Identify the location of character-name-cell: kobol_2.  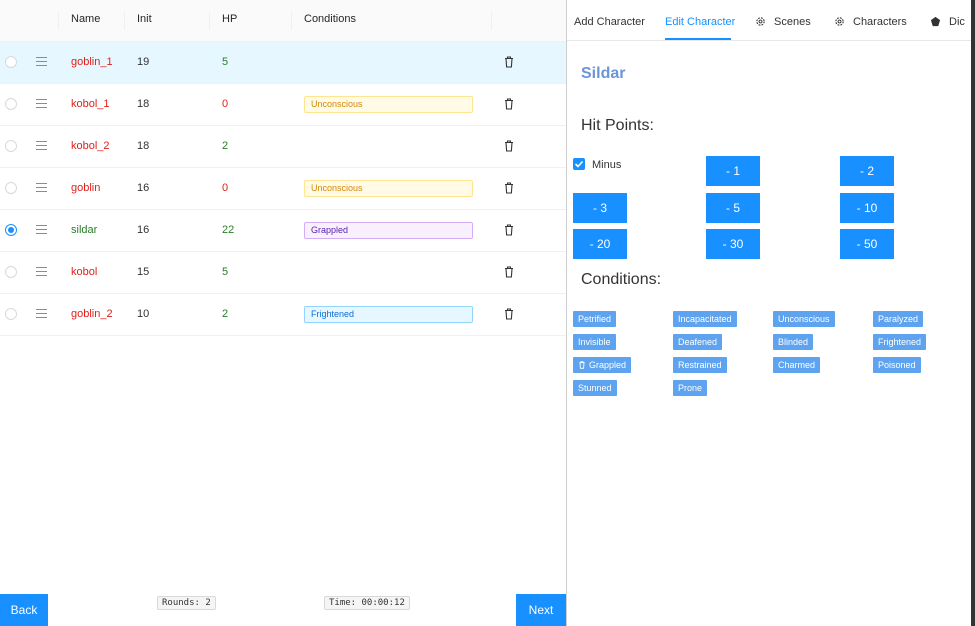
(90, 146).